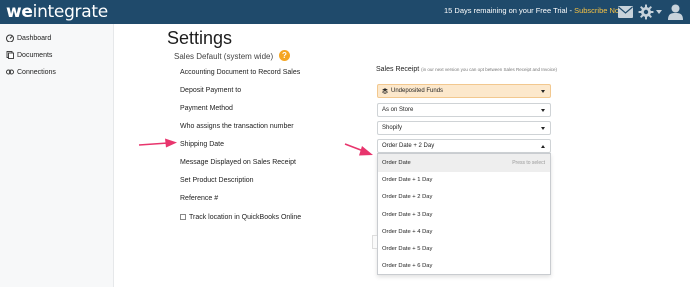 The width and height of the screenshot is (690, 287). I want to click on setting-label-deposit-payment: Deposit Payment to, so click(211, 90).